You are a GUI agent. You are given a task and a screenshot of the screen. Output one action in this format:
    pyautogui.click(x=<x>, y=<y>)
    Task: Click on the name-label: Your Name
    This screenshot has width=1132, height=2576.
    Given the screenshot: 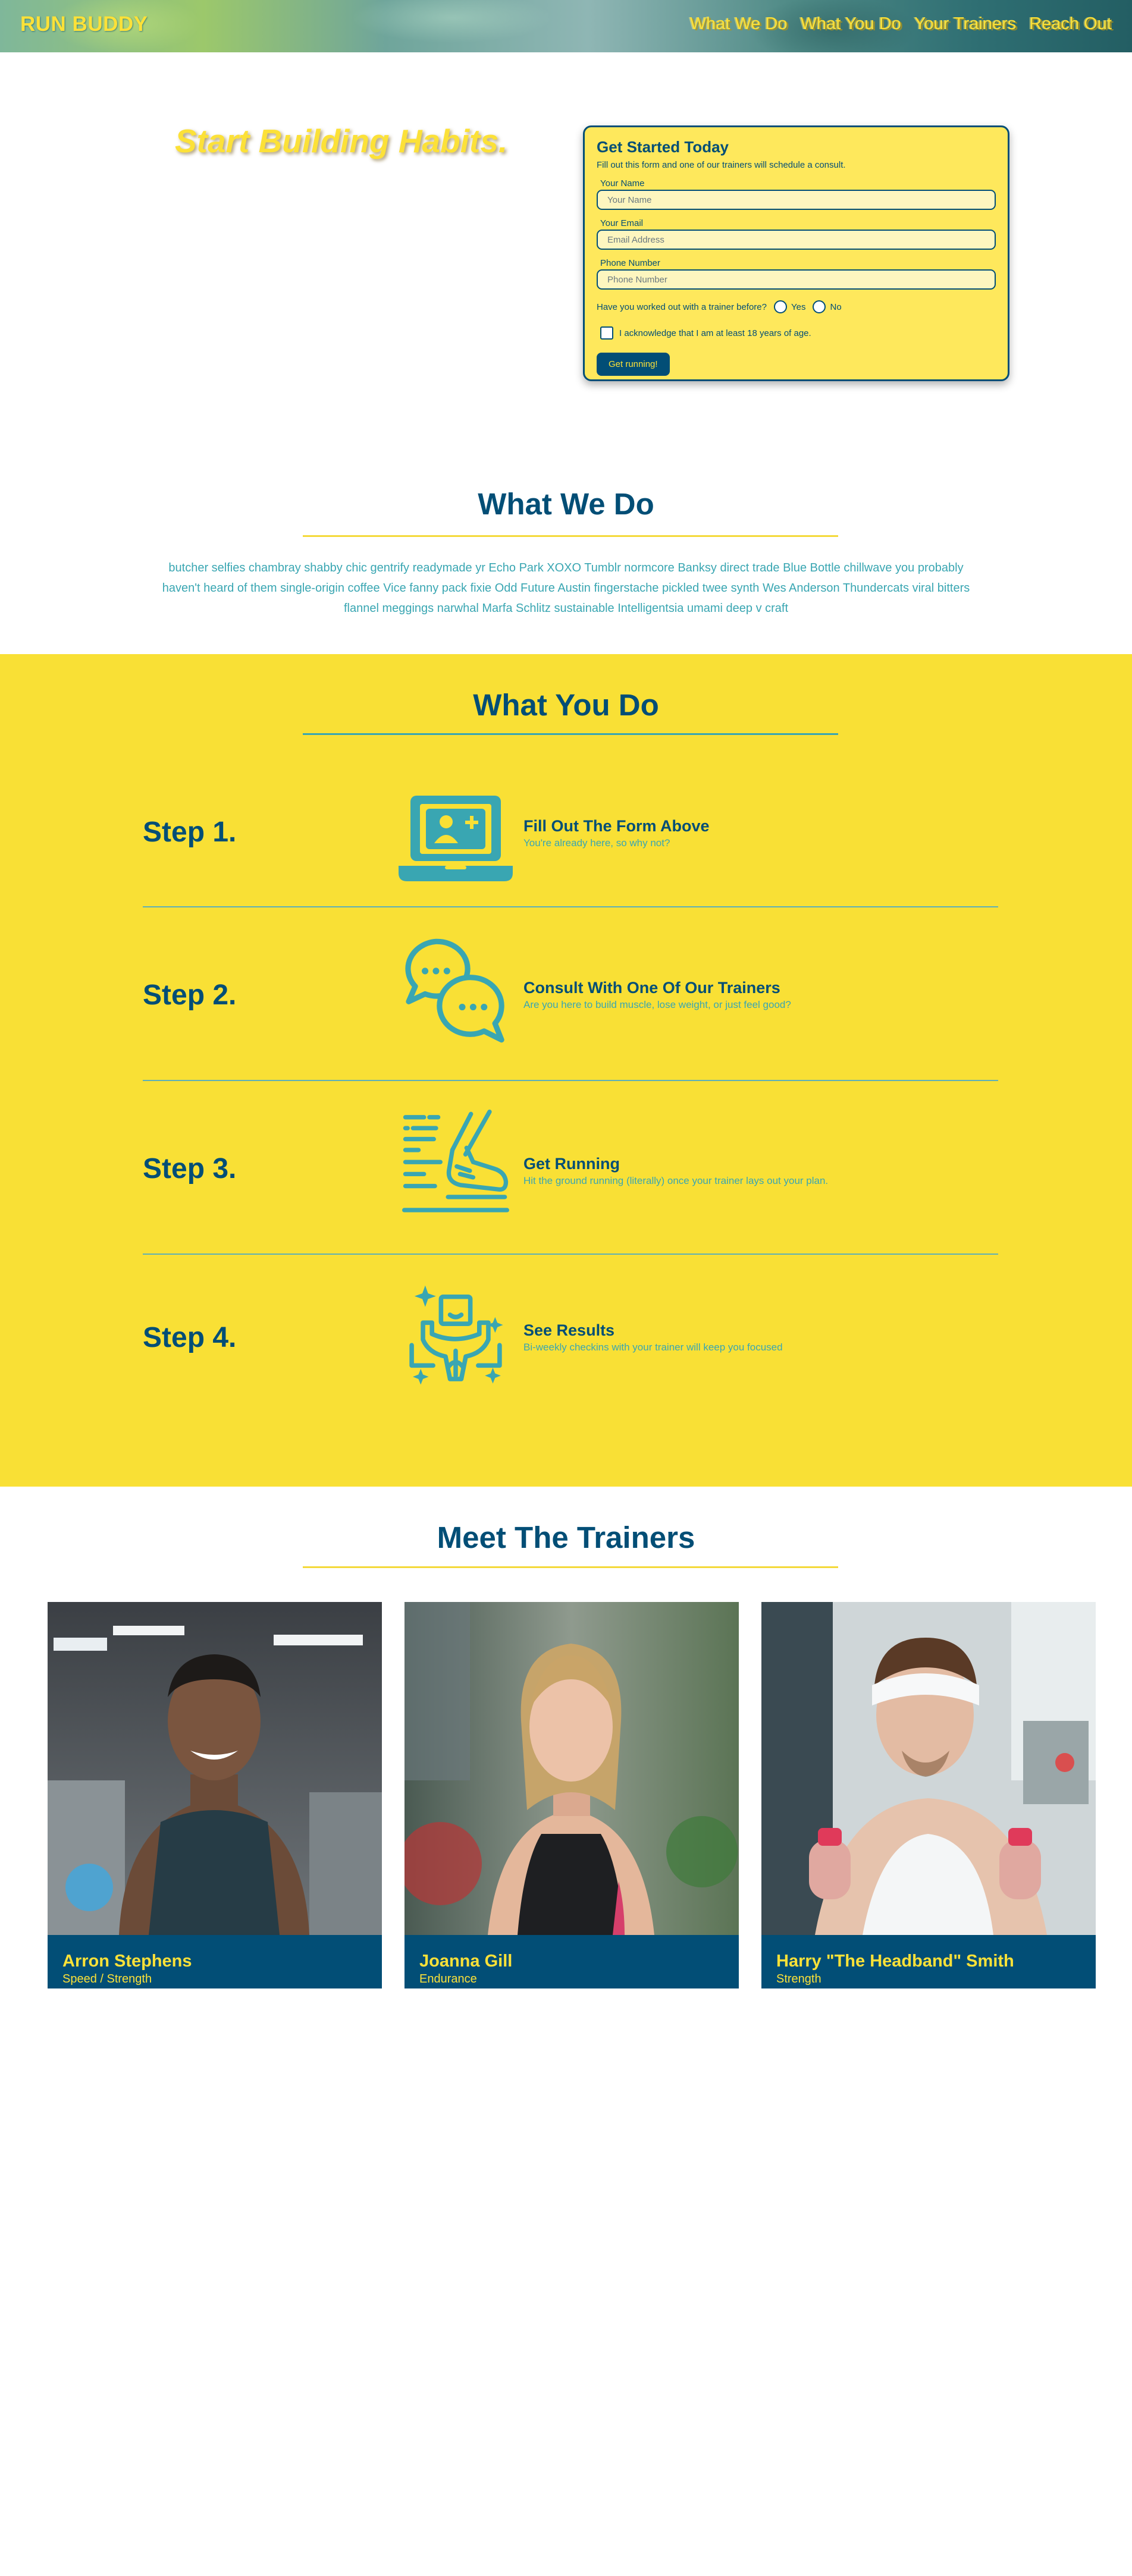 What is the action you would take?
    pyautogui.click(x=622, y=183)
    